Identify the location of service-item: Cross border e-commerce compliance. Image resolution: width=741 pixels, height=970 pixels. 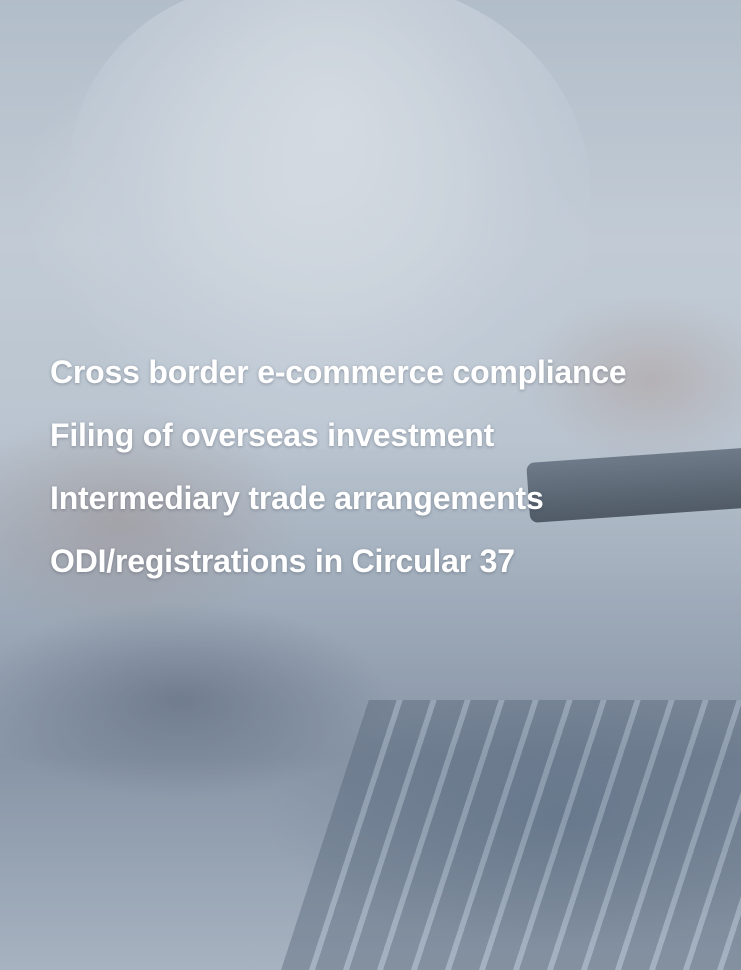
(338, 372).